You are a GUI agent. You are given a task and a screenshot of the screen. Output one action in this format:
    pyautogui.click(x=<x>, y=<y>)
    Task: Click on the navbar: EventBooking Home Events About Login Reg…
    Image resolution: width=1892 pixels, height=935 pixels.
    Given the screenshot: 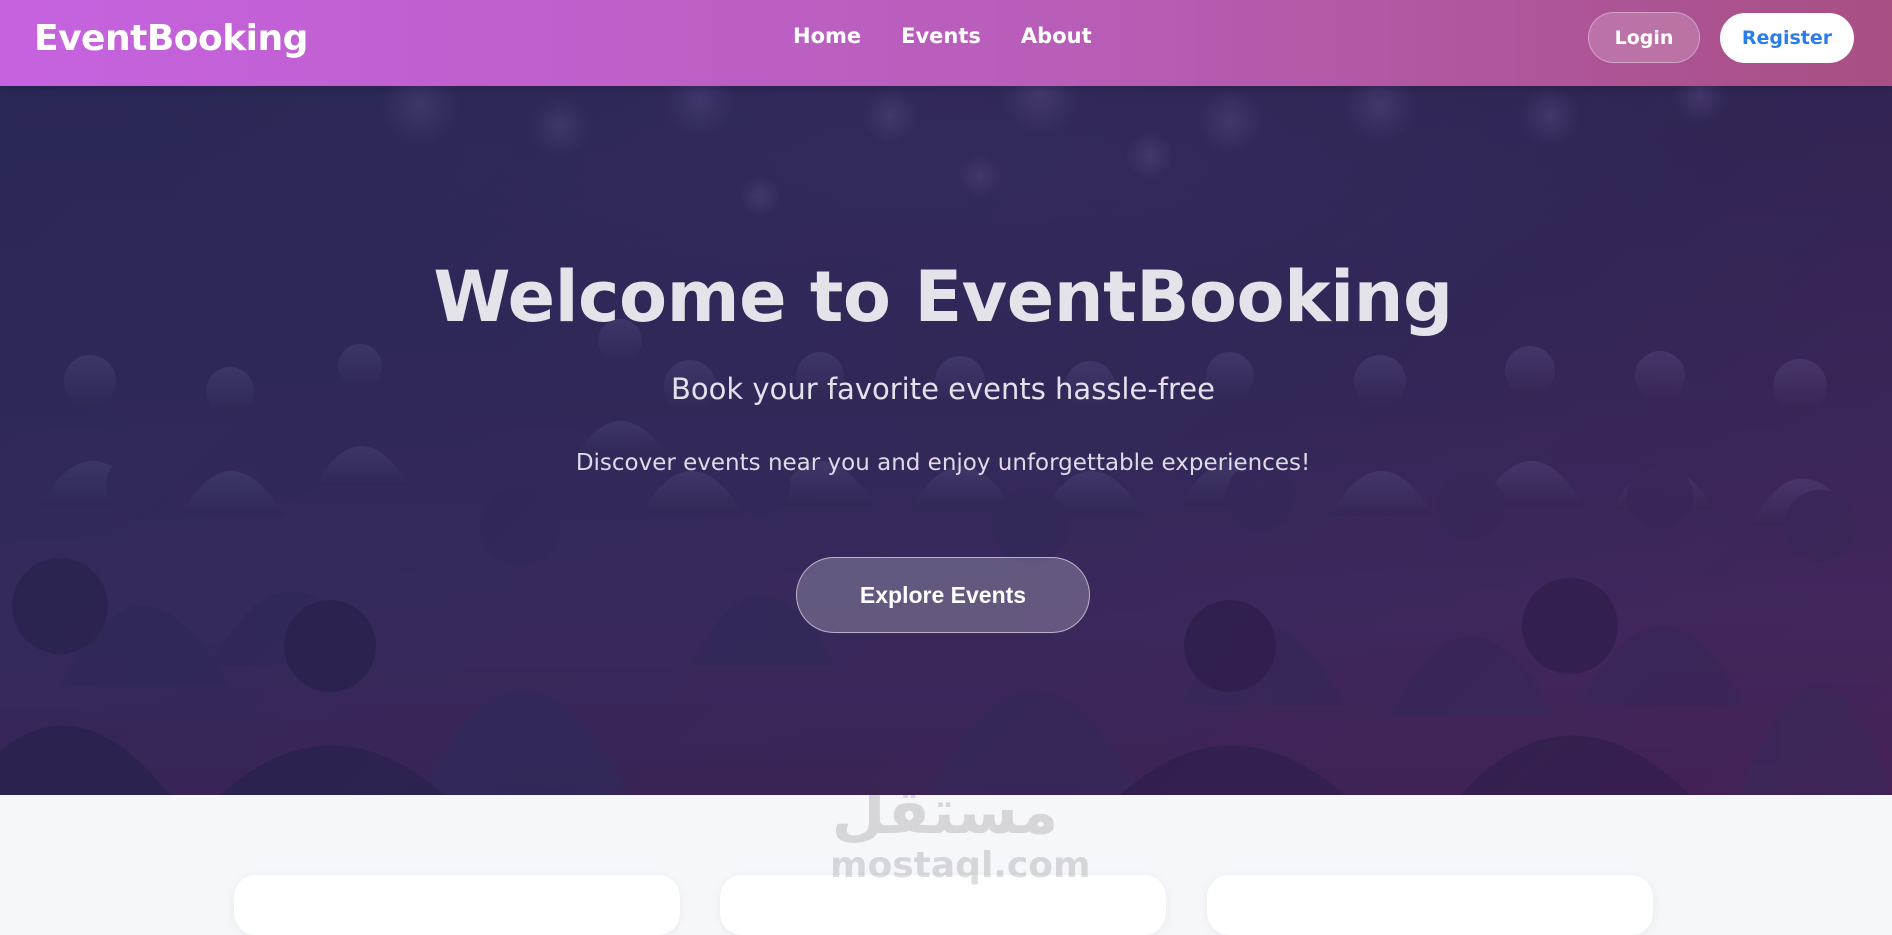 What is the action you would take?
    pyautogui.click(x=946, y=43)
    